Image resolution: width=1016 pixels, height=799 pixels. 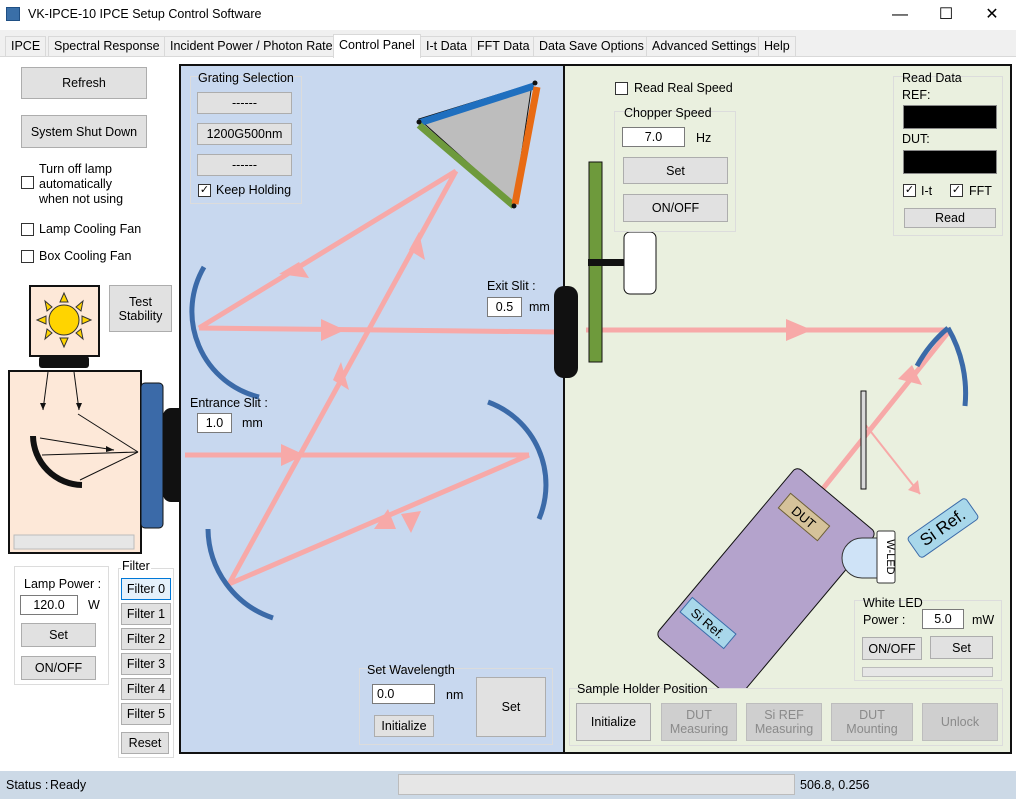 I want to click on exit-slit-block, so click(x=566, y=332).